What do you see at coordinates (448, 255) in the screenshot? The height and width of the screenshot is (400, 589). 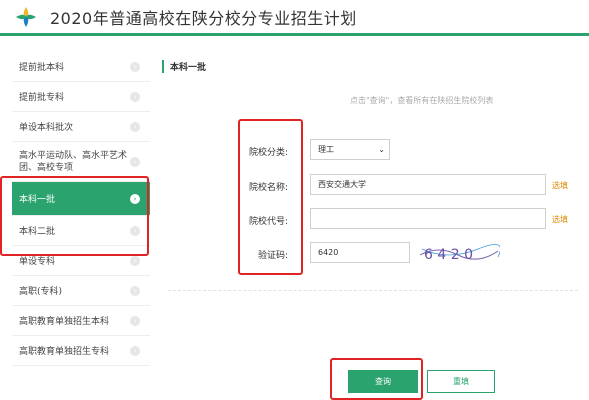 I see `captcha-text: 6 4 2 0` at bounding box center [448, 255].